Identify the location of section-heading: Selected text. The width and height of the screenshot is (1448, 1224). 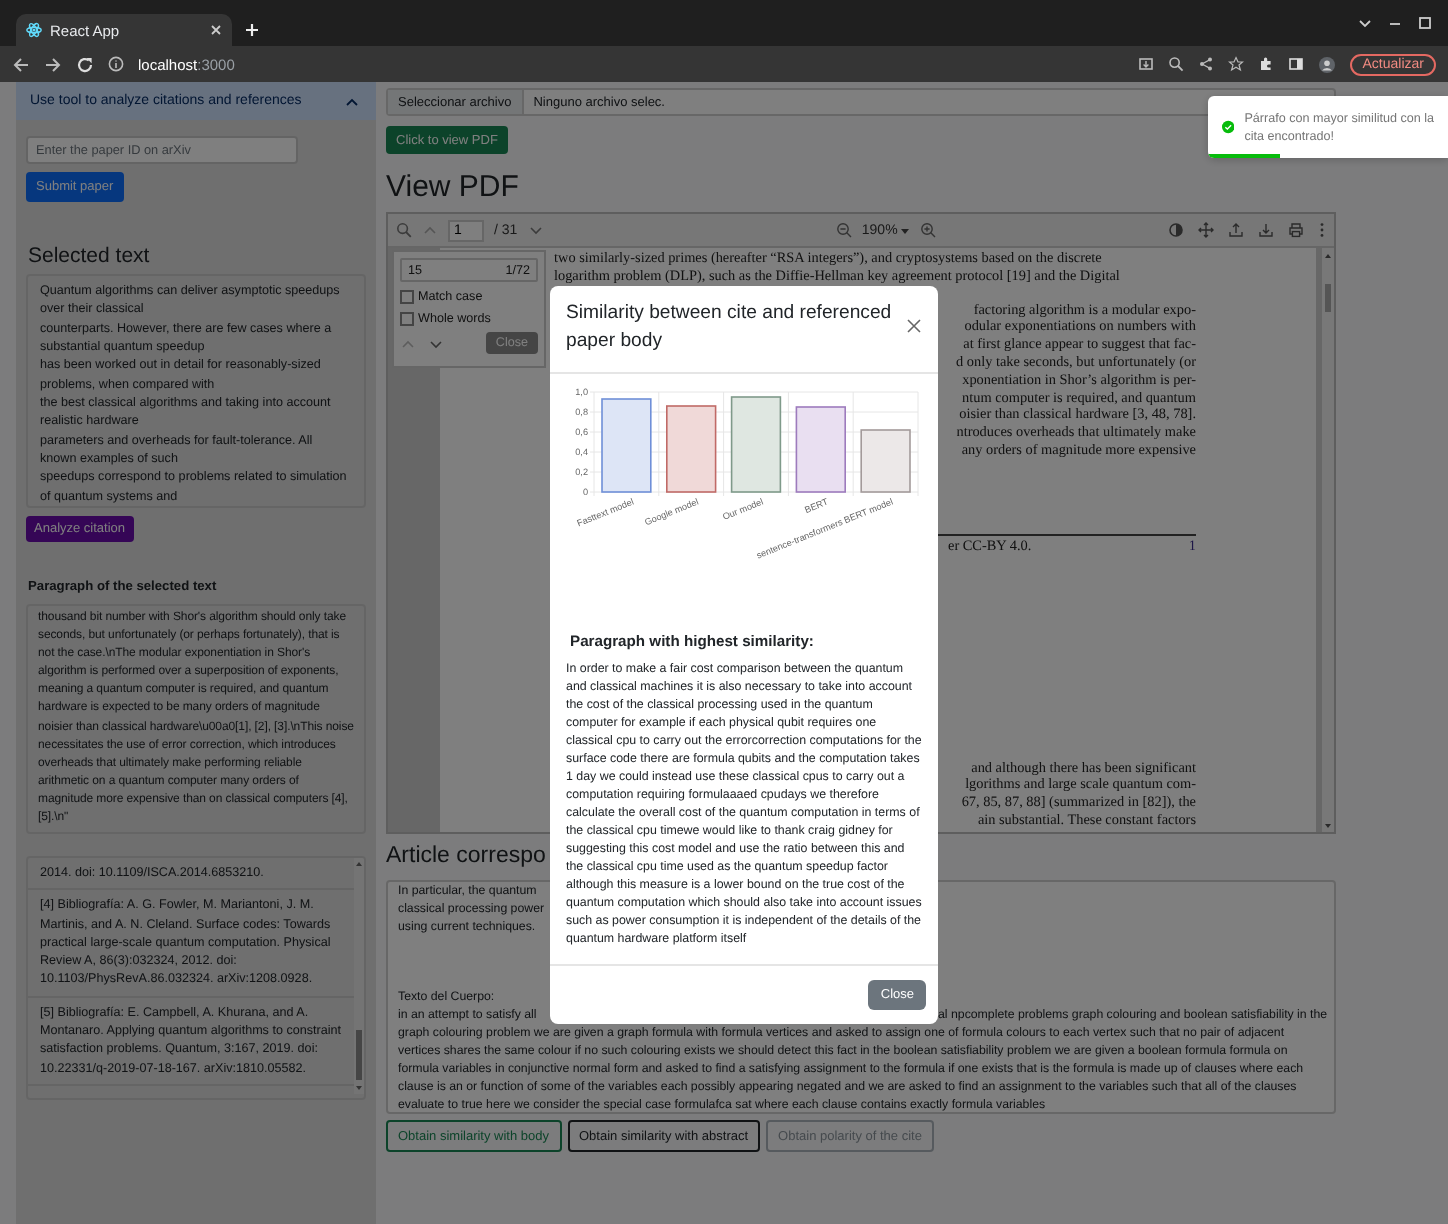
(90, 256).